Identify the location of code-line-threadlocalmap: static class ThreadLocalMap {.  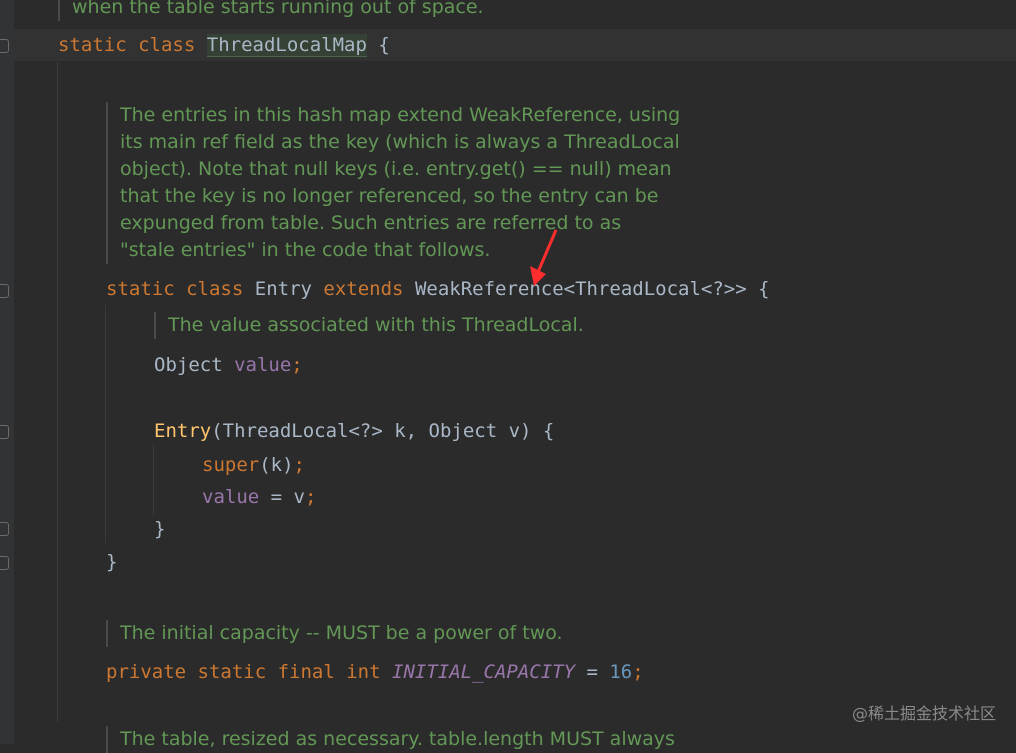
(224, 45).